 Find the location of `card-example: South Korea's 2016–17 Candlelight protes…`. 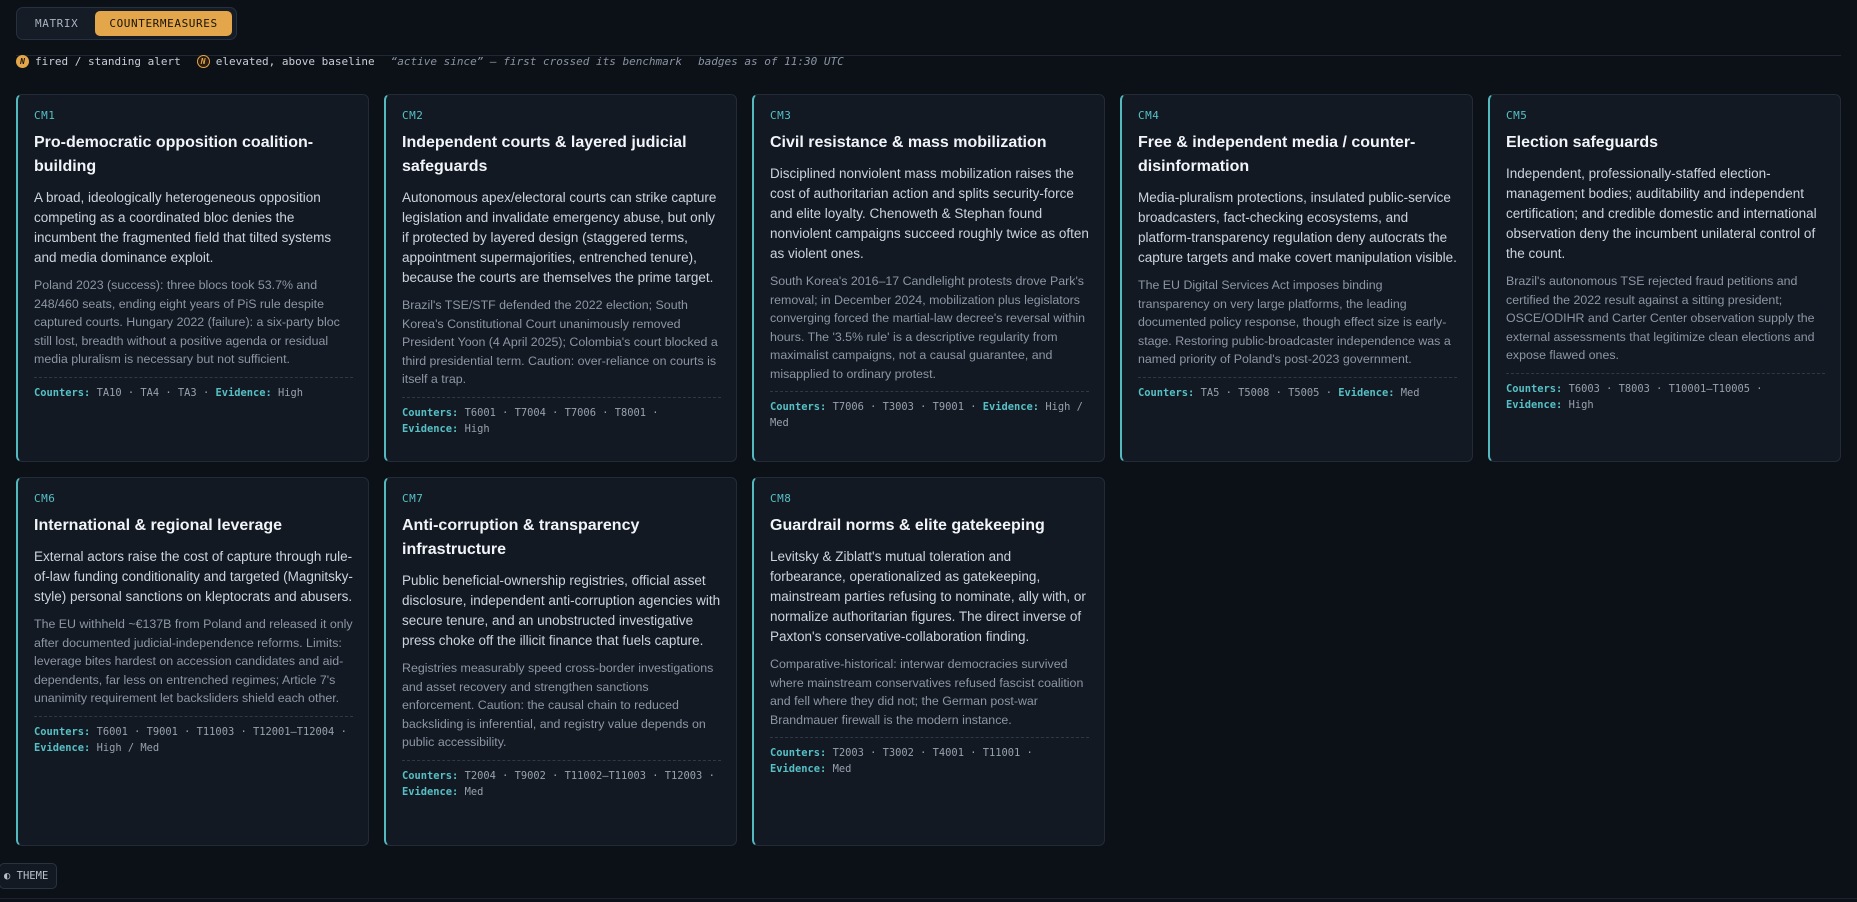

card-example: South Korea's 2016–17 Candlelight protes… is located at coordinates (928, 327).